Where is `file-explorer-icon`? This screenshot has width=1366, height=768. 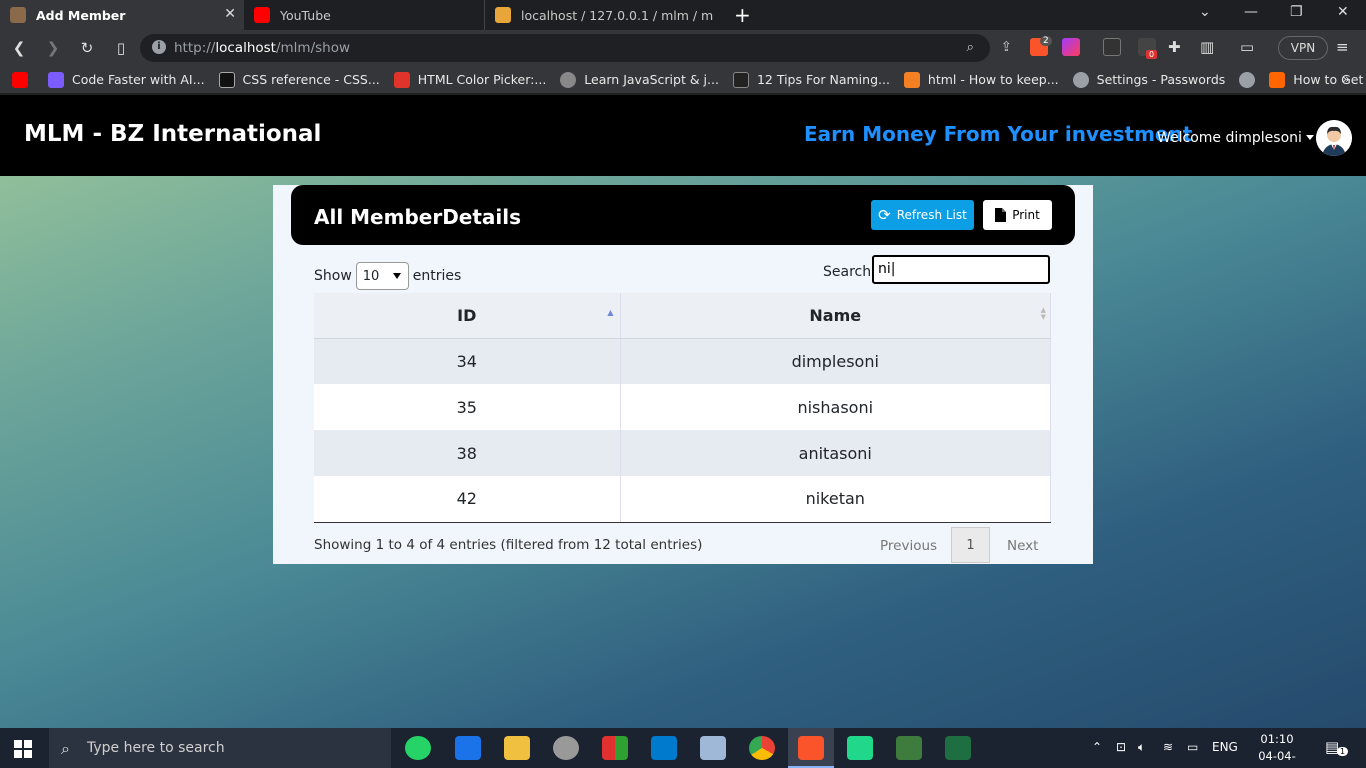
file-explorer-icon is located at coordinates (517, 748).